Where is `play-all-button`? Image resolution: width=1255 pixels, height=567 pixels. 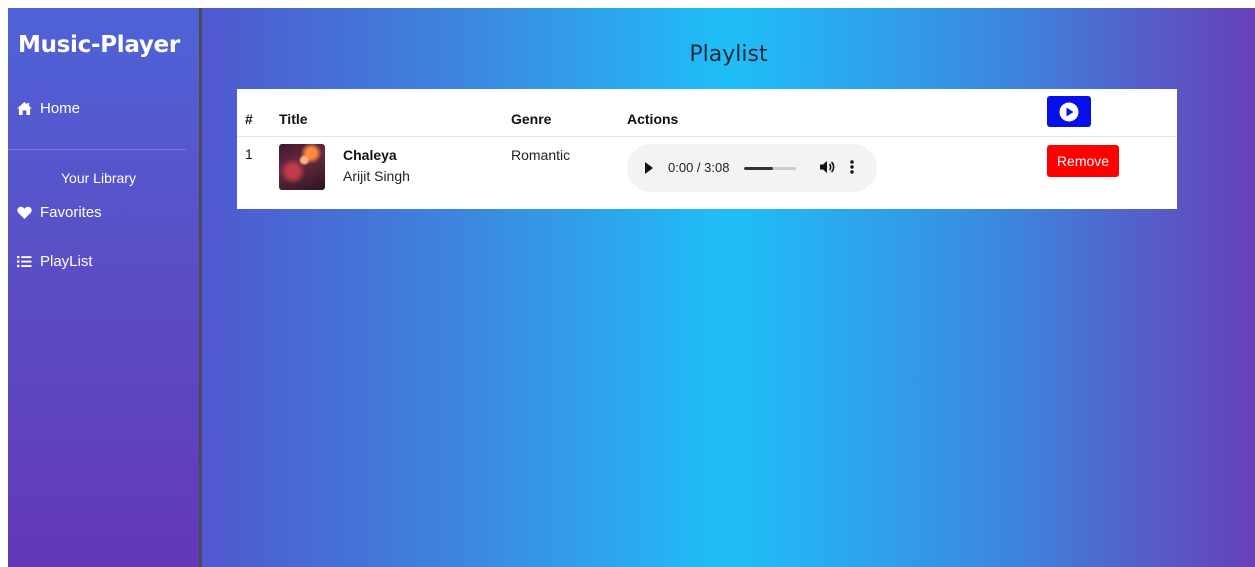 play-all-button is located at coordinates (1069, 111).